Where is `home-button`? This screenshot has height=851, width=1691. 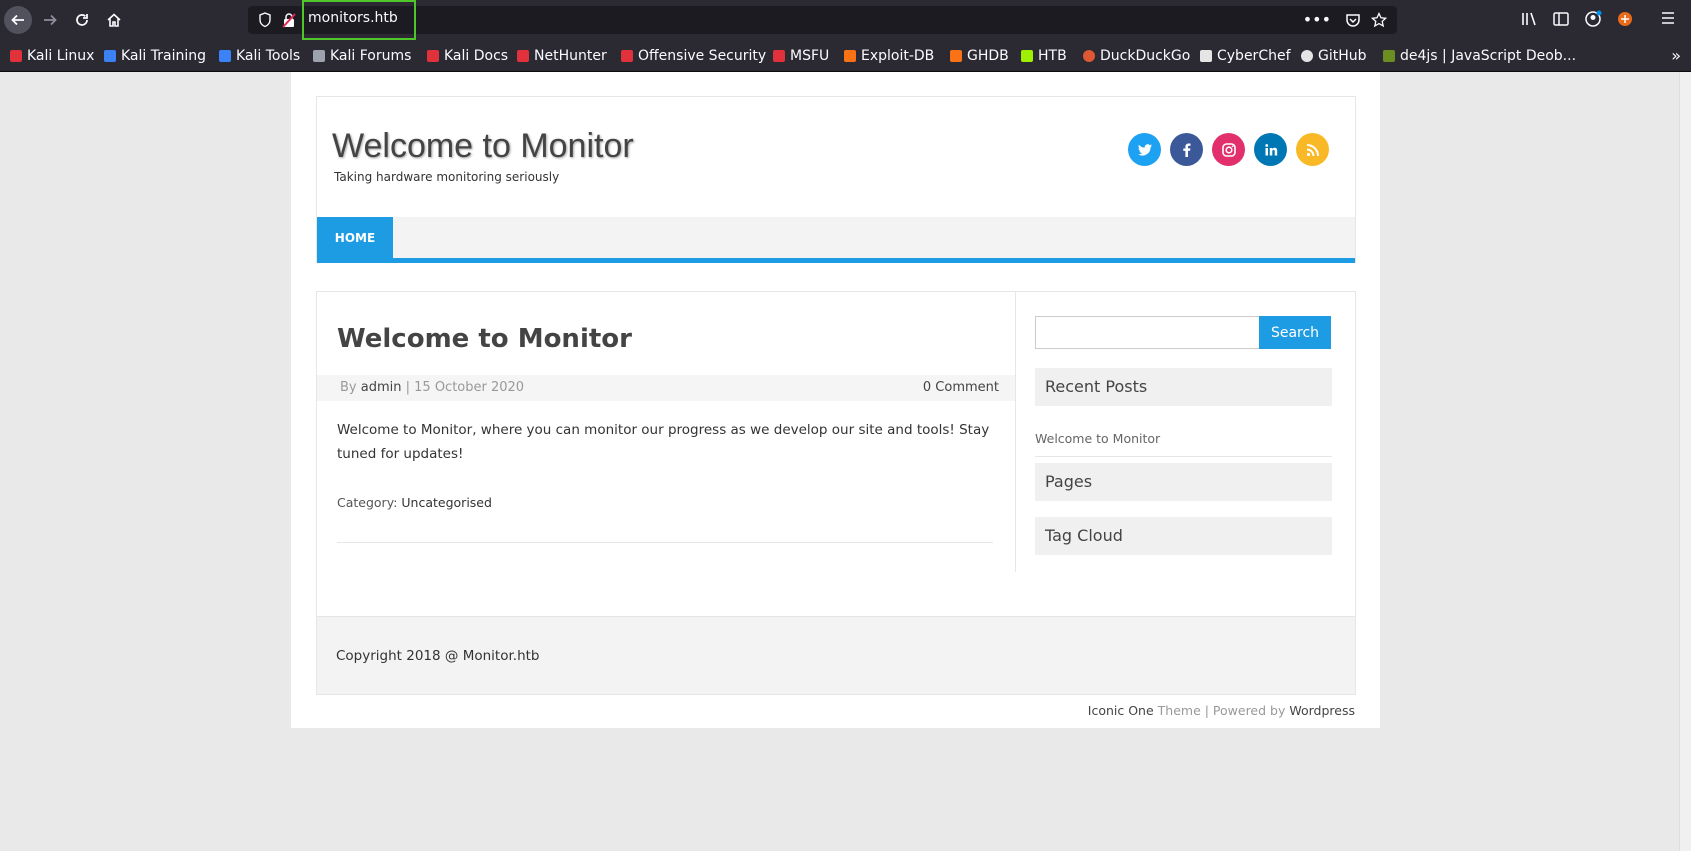 home-button is located at coordinates (114, 20).